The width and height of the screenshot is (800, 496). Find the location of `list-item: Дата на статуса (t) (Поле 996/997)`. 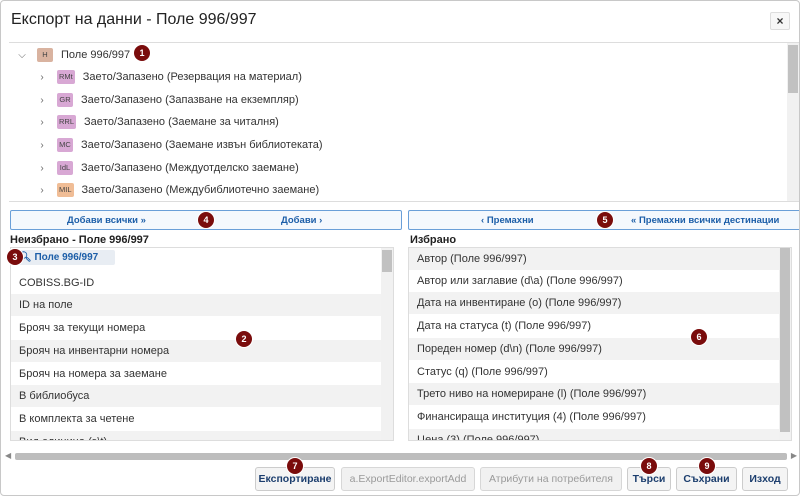

list-item: Дата на статуса (t) (Поле 996/997) is located at coordinates (595, 326).